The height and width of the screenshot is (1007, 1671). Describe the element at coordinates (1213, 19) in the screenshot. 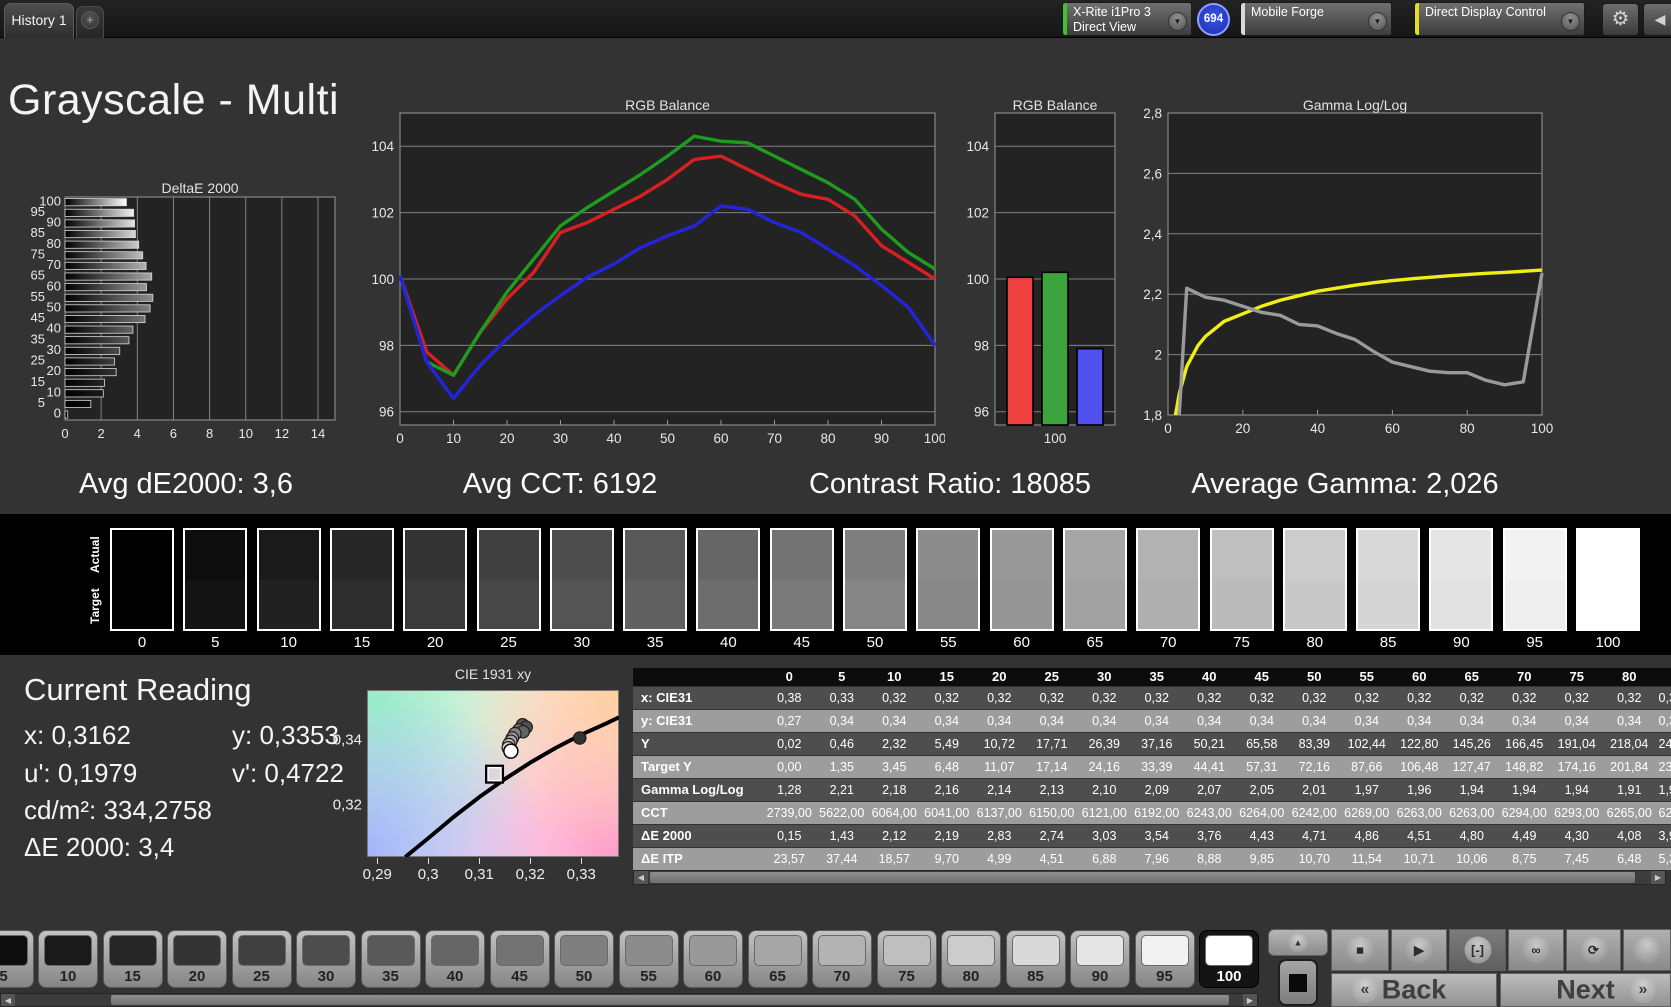

I see `measurement-count-badge: 694` at that location.